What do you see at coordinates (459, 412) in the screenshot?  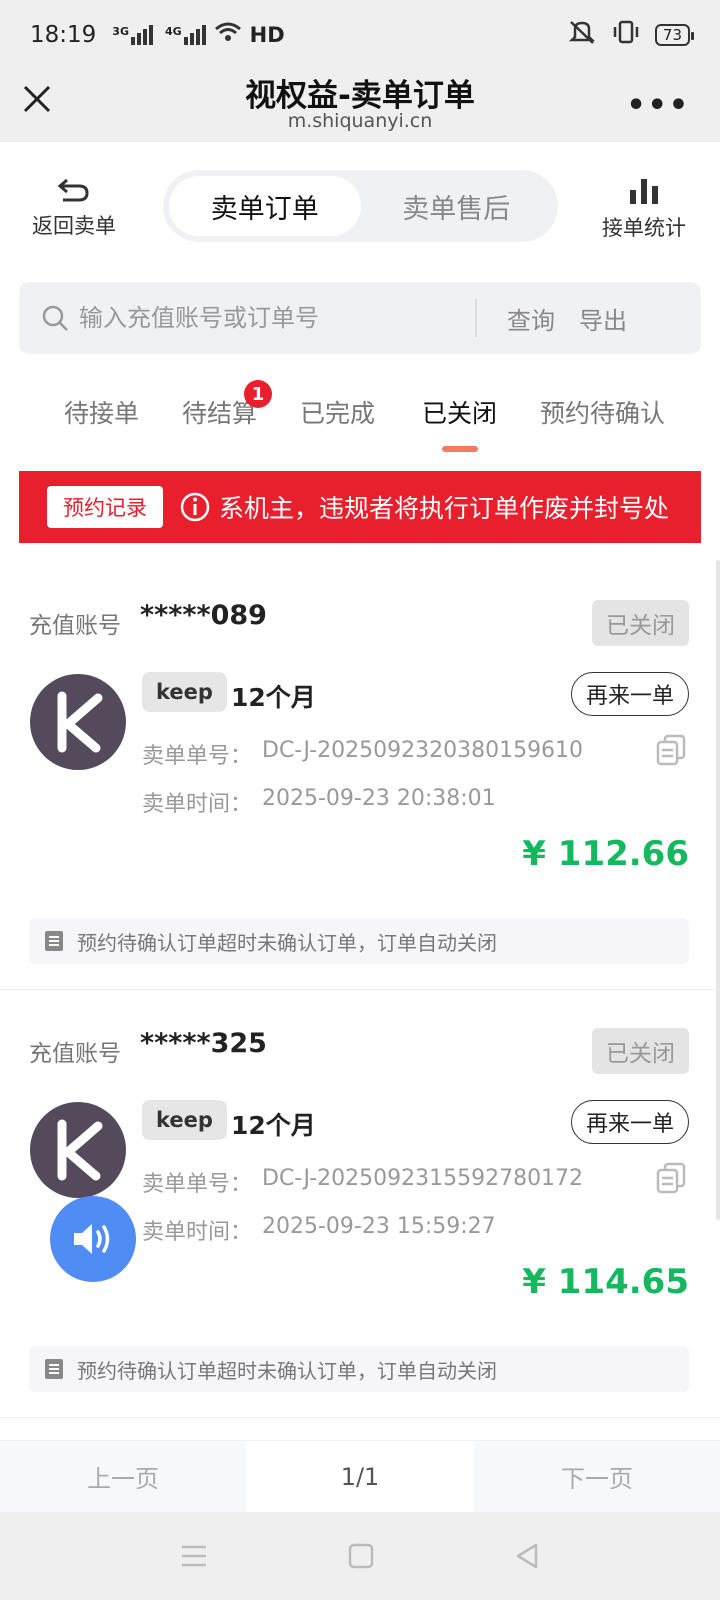 I see `tab-closed: 已关闭` at bounding box center [459, 412].